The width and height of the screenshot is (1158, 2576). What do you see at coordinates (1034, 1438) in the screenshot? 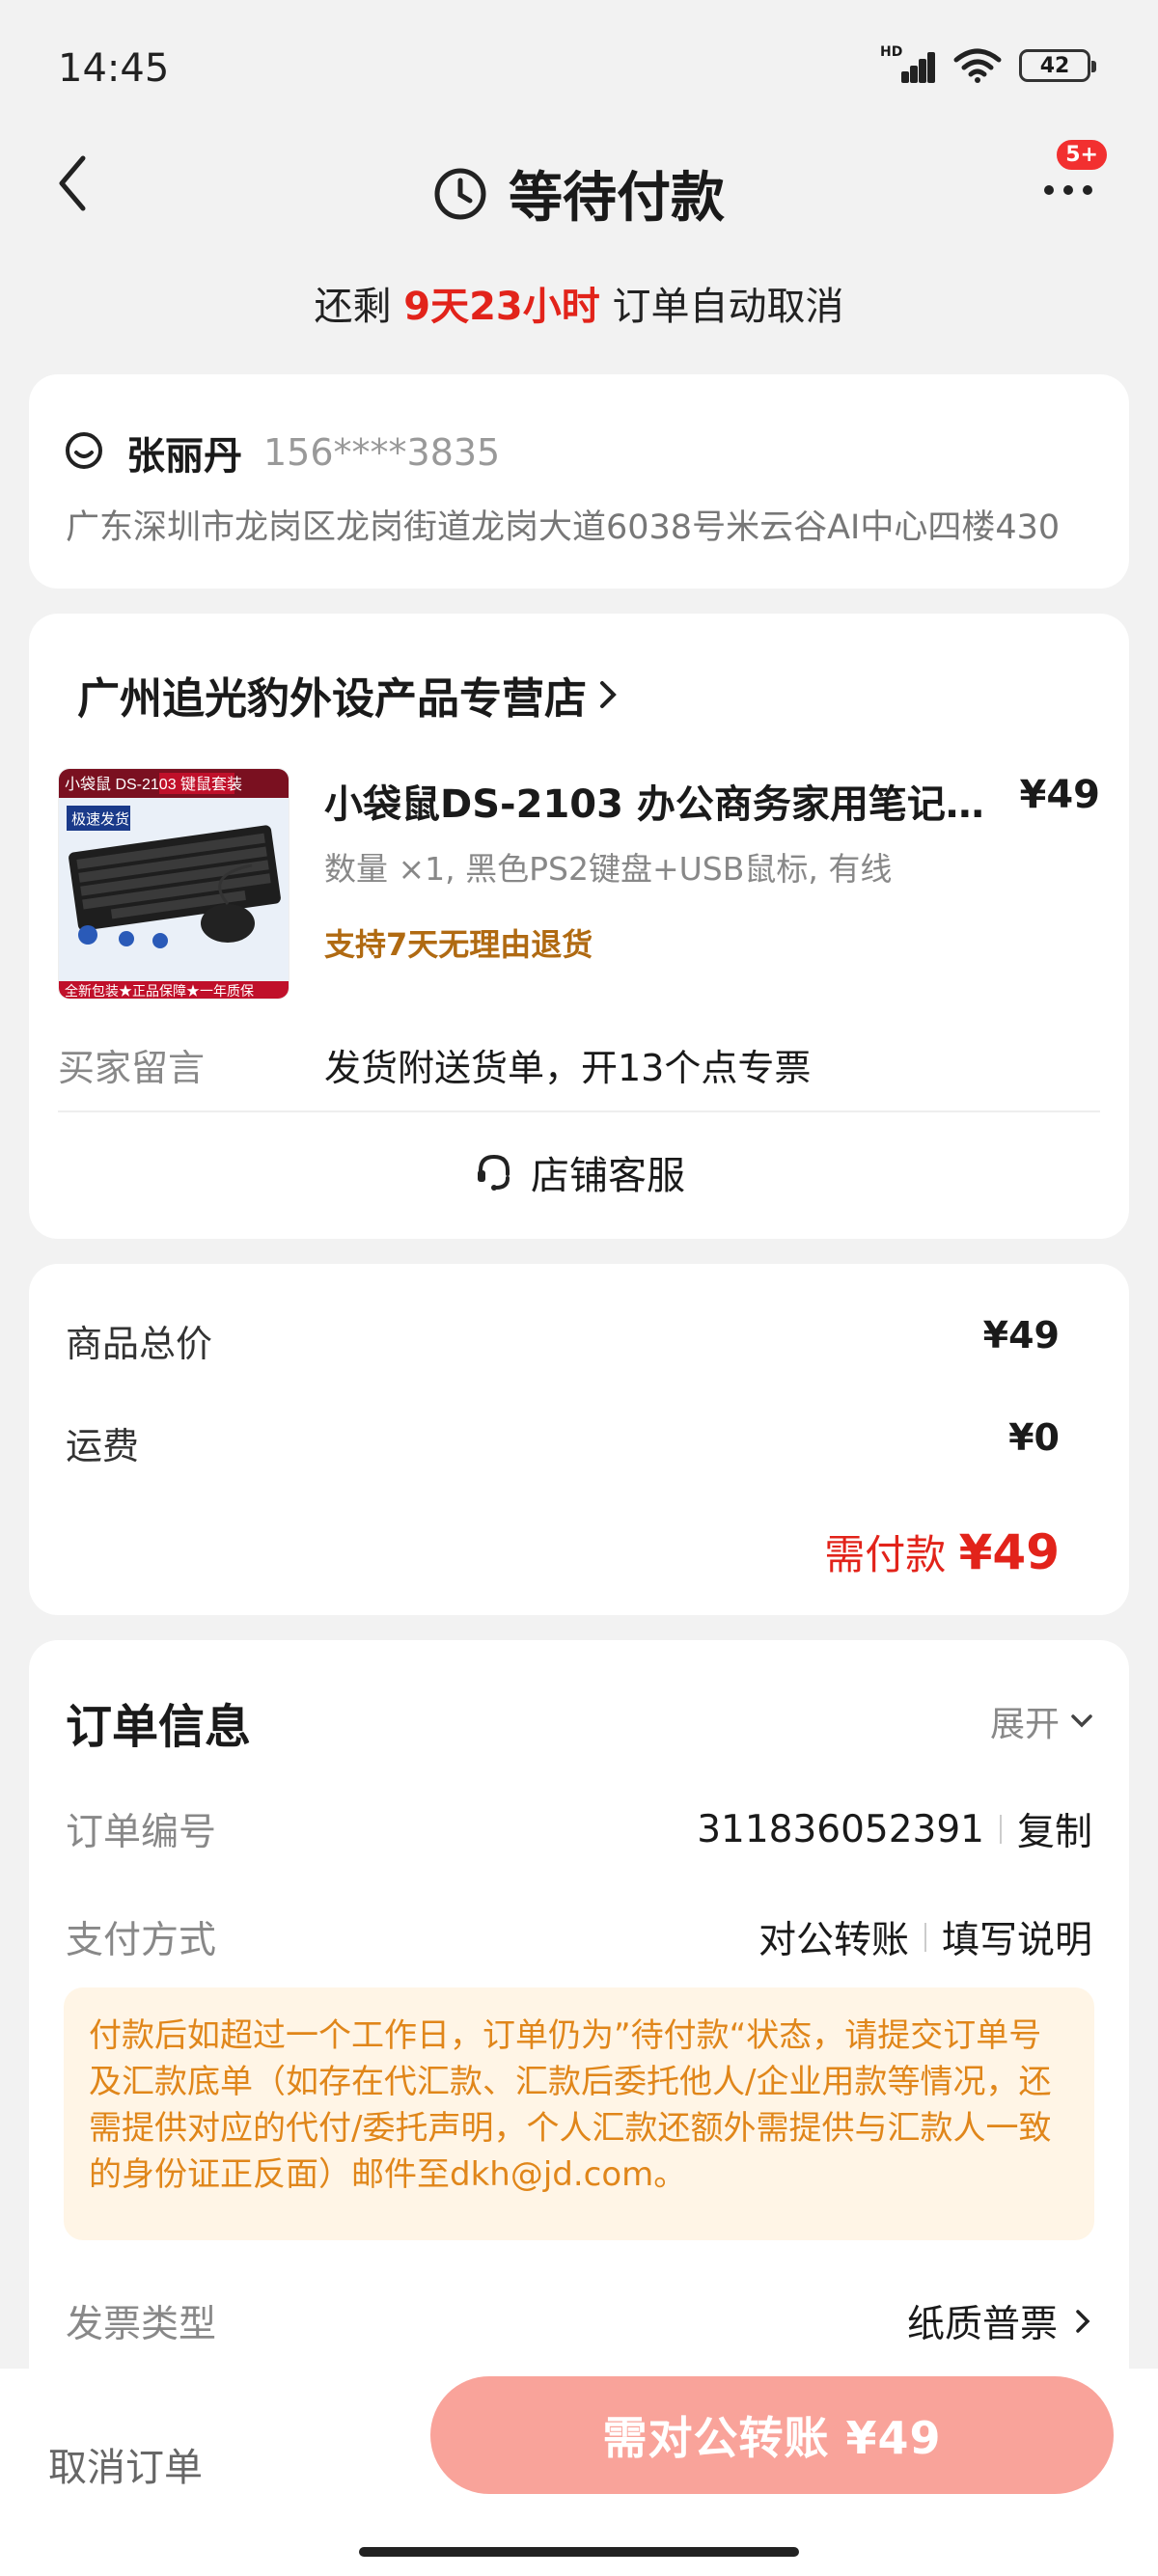
I see `shipping-value: ¥0` at bounding box center [1034, 1438].